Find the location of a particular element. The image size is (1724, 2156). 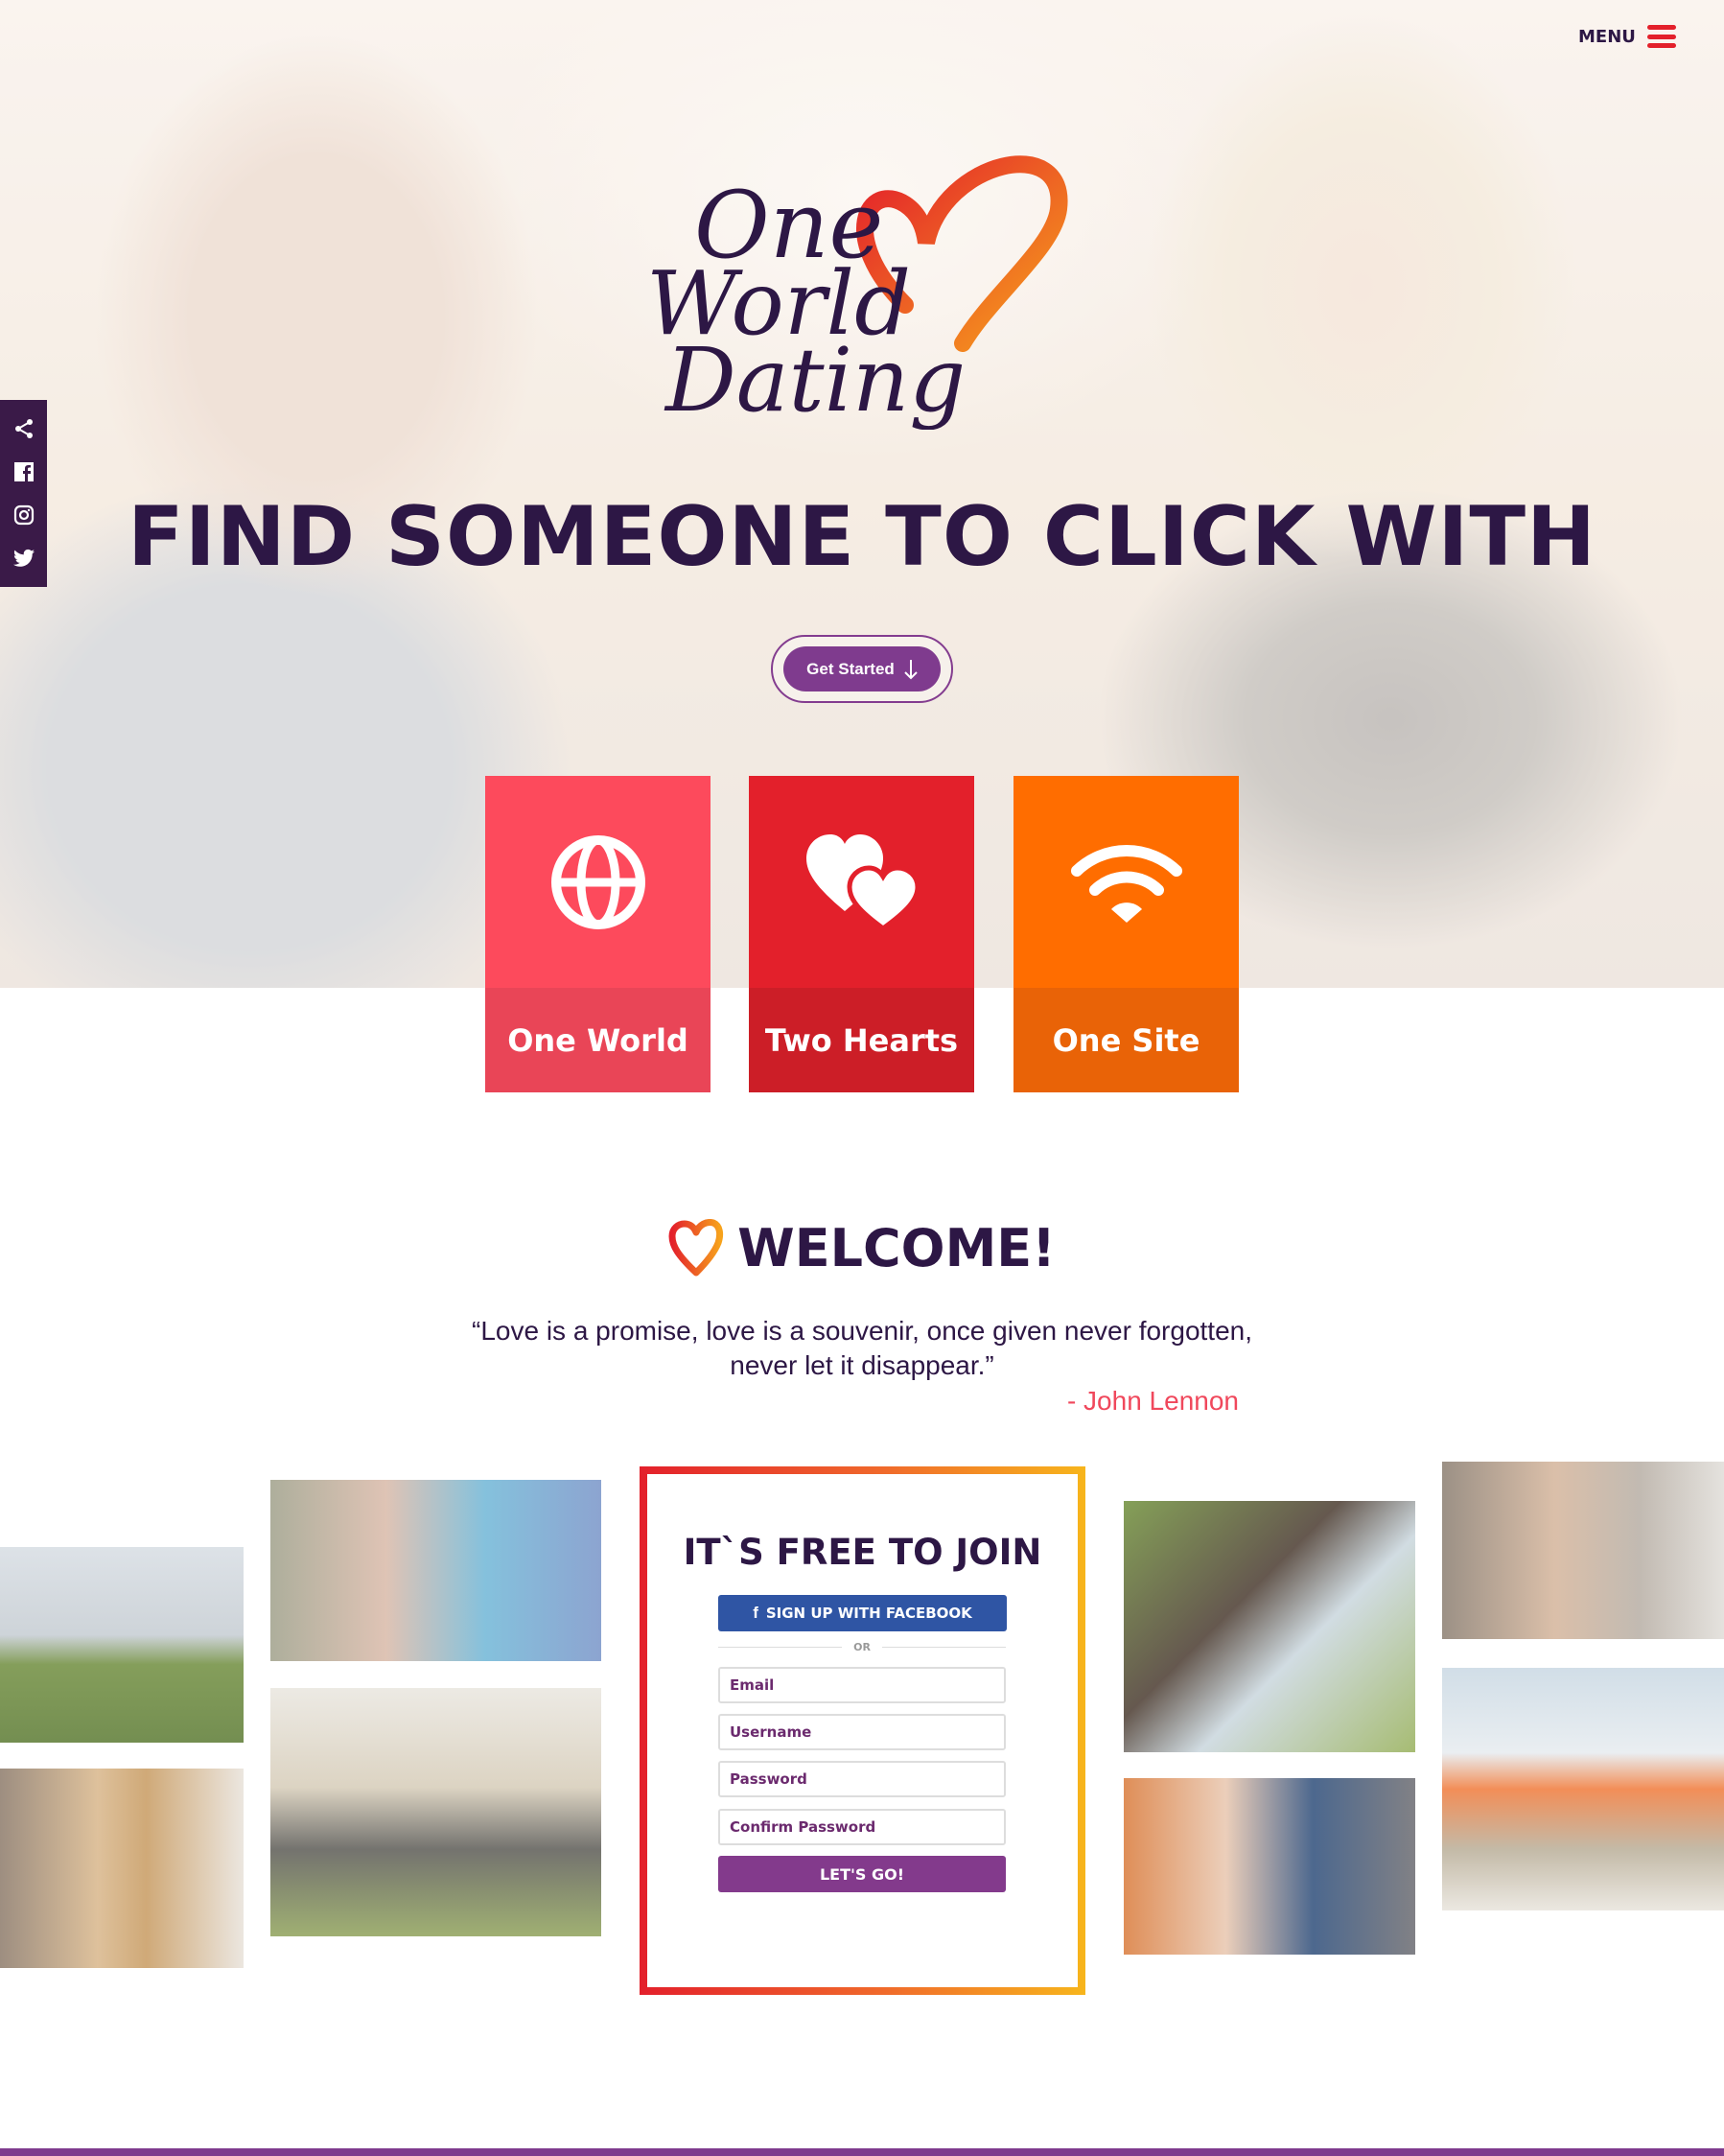

confirm-password-field is located at coordinates (862, 1827).